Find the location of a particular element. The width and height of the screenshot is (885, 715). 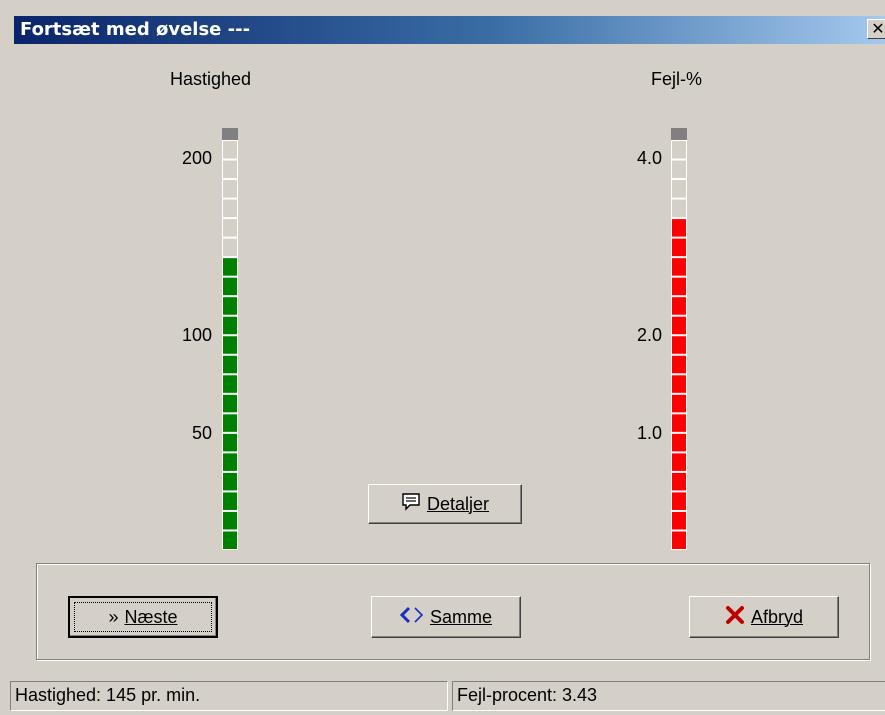

close-icon: ✕ is located at coordinates (878, 28).